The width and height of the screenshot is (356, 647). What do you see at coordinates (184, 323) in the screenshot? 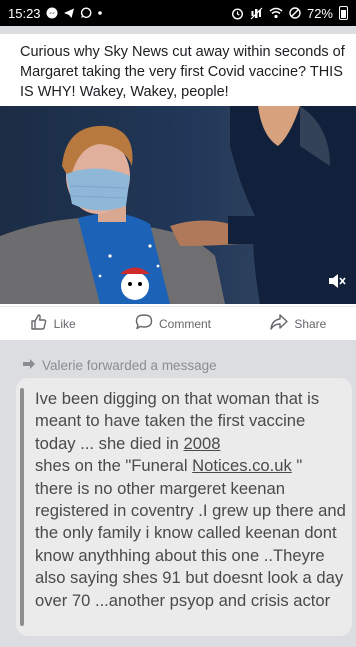
I see `comment-label: Comment` at bounding box center [184, 323].